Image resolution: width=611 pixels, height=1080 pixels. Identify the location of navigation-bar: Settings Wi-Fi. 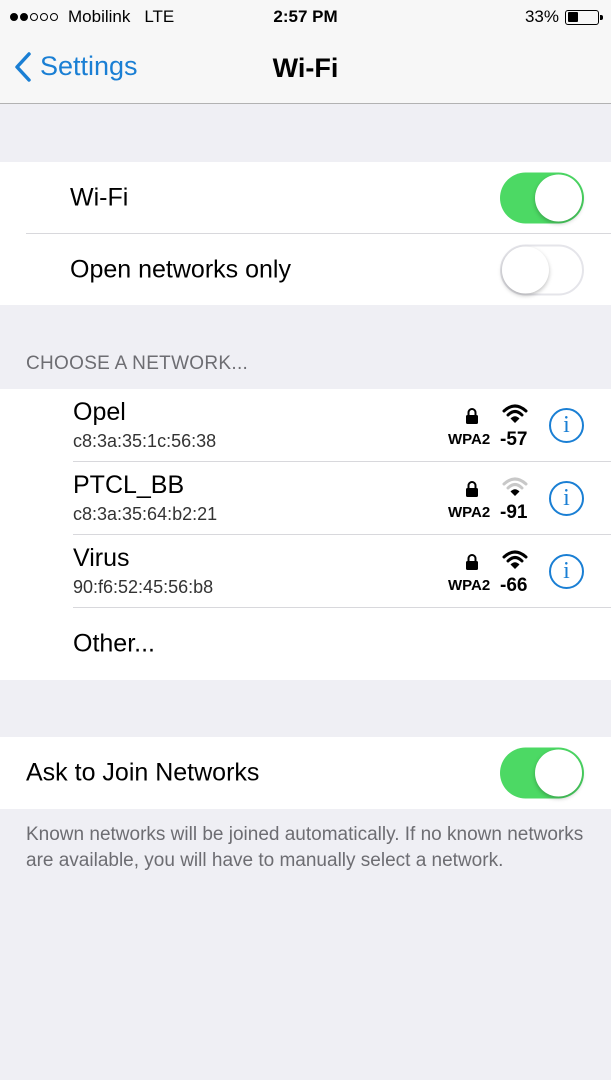
(305, 69).